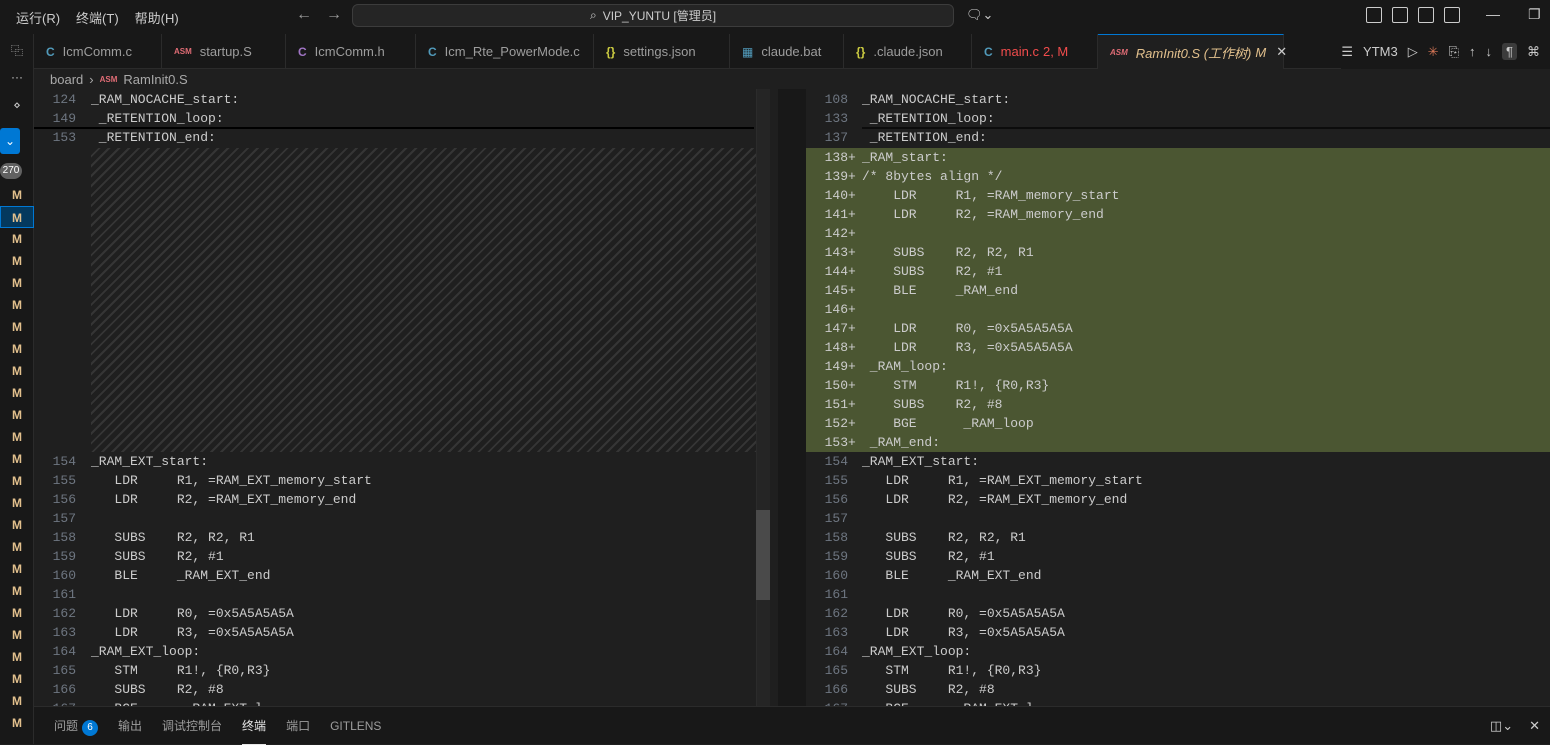  Describe the element at coordinates (505, 51) in the screenshot. I see `tab-icm-rte-powermode-c: C Icm_Rte_PowerMode.c` at that location.